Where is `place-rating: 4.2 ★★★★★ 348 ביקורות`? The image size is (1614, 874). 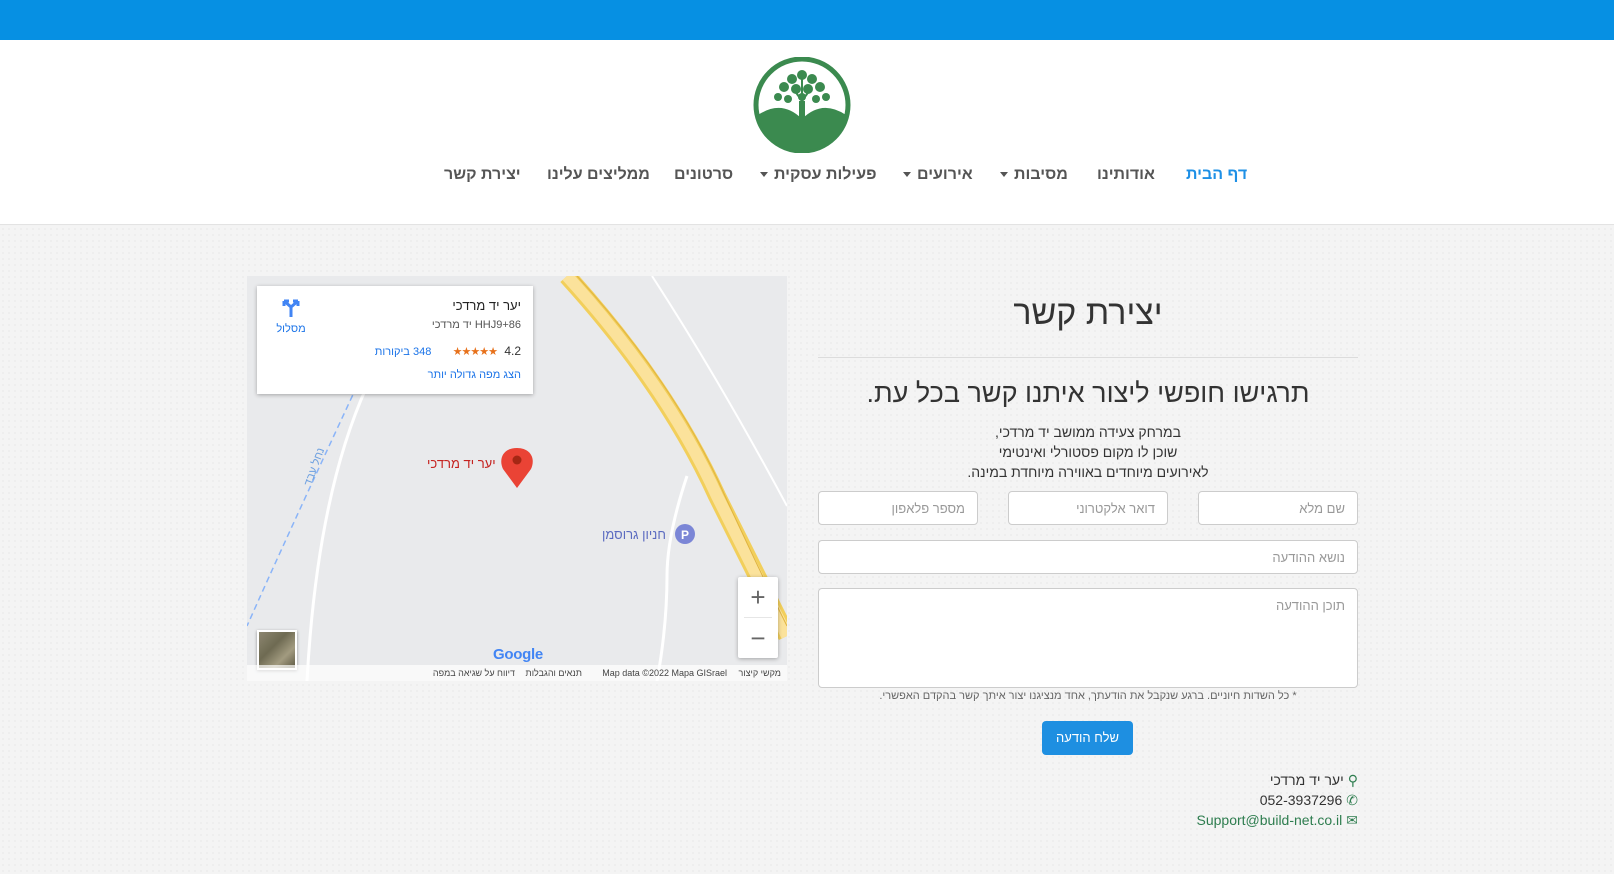 place-rating: 4.2 ★★★★★ 348 ביקורות is located at coordinates (448, 351).